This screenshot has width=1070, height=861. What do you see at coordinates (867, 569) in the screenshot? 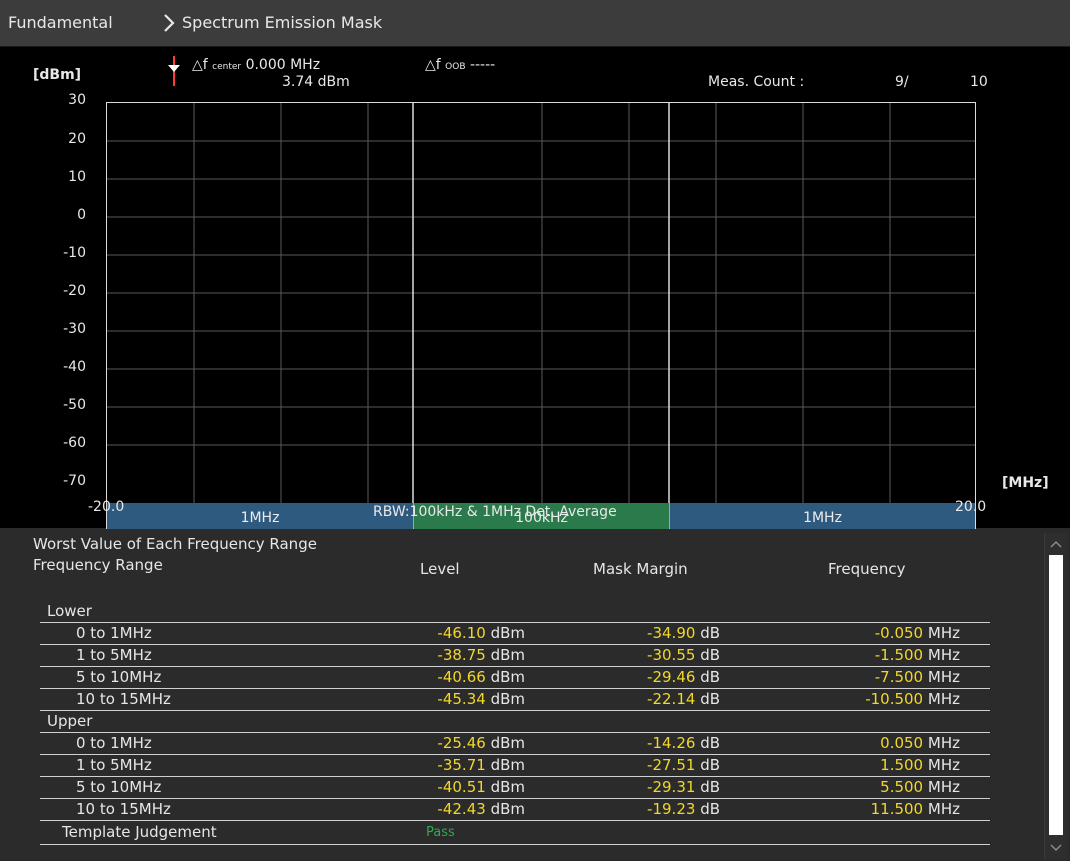
I see `header-frequency: Frequency` at bounding box center [867, 569].